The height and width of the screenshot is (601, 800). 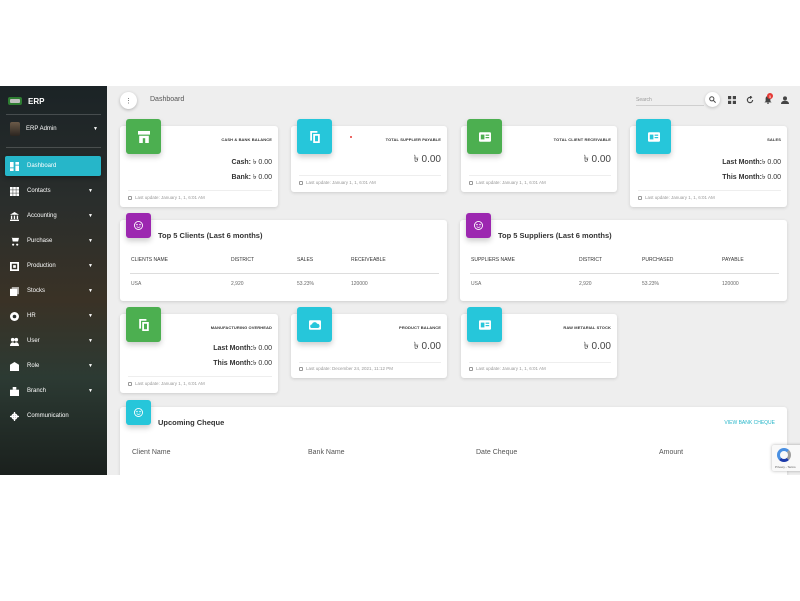 What do you see at coordinates (53, 191) in the screenshot?
I see `sidebar-item-contacts: Contacts ▼` at bounding box center [53, 191].